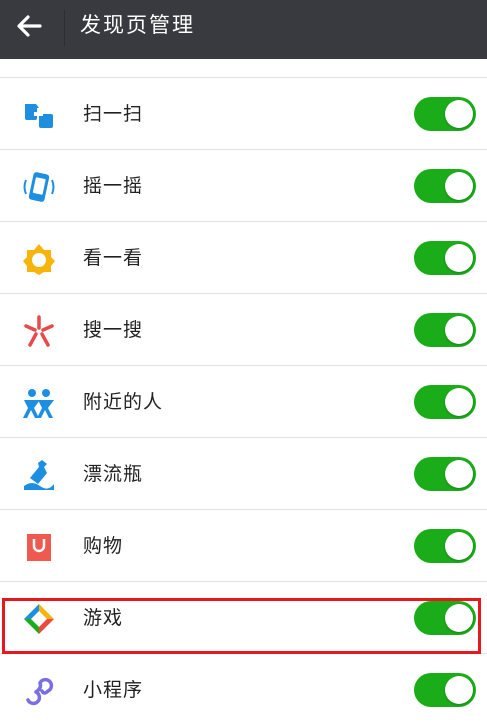  Describe the element at coordinates (243, 546) in the screenshot. I see `list-item-shopping: 购物` at that location.